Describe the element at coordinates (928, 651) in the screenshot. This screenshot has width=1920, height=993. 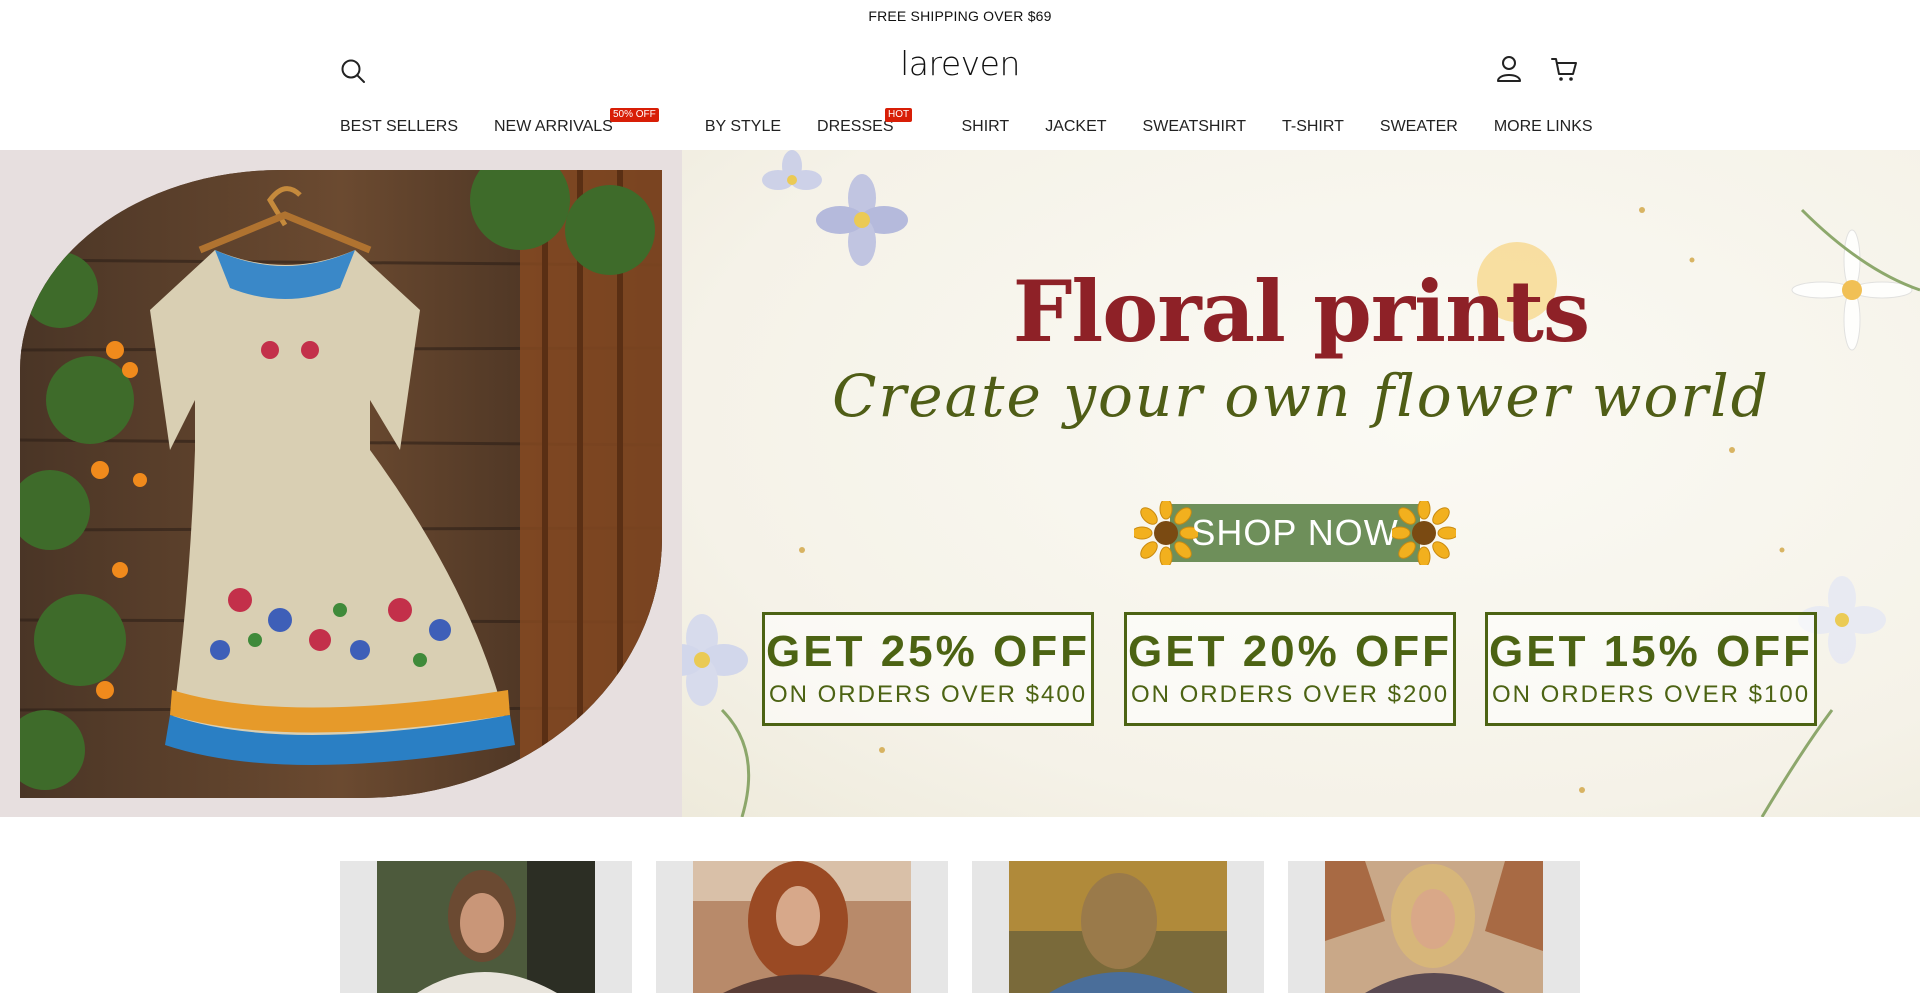
I see `offer-headline: GET 25% OFF` at that location.